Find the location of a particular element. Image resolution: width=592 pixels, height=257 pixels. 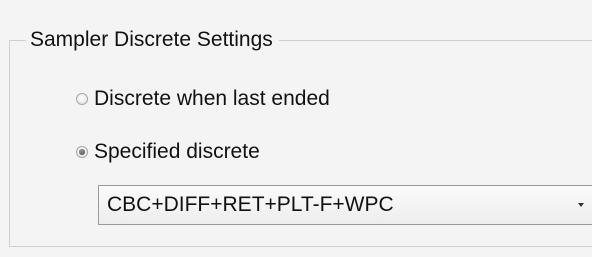

radio-specified-discrete: Specified discrete is located at coordinates (168, 152).